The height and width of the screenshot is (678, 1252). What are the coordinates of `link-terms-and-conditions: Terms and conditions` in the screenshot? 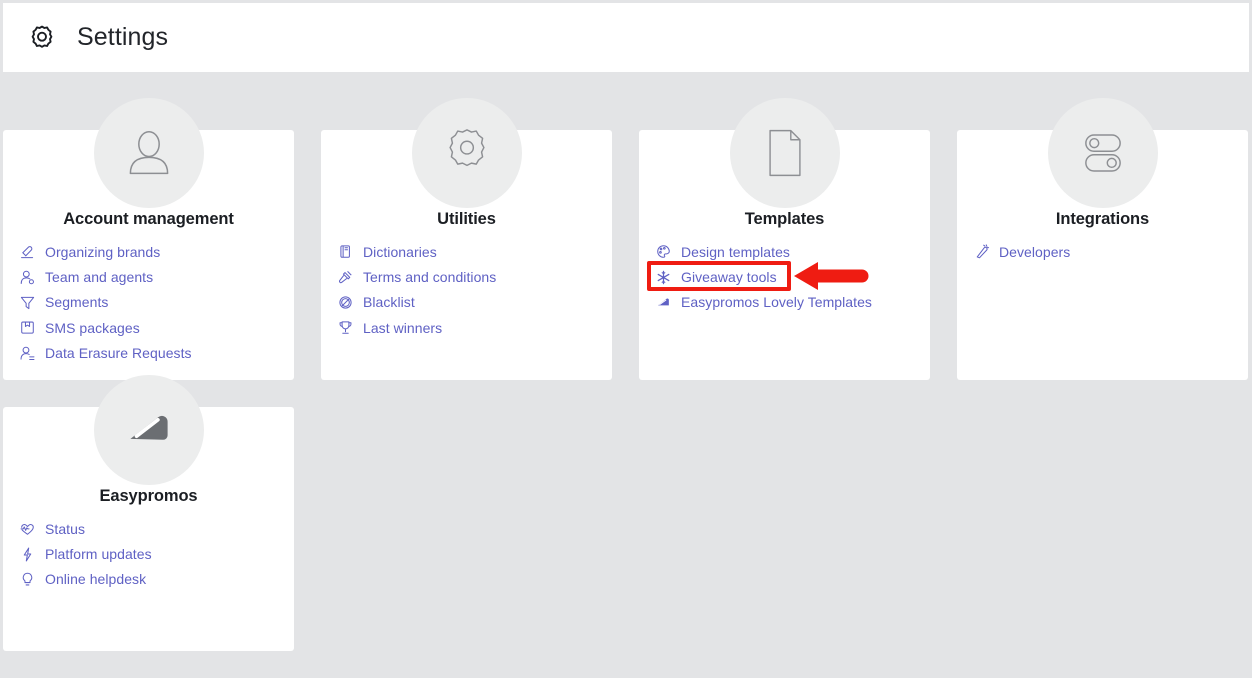 It's located at (473, 276).